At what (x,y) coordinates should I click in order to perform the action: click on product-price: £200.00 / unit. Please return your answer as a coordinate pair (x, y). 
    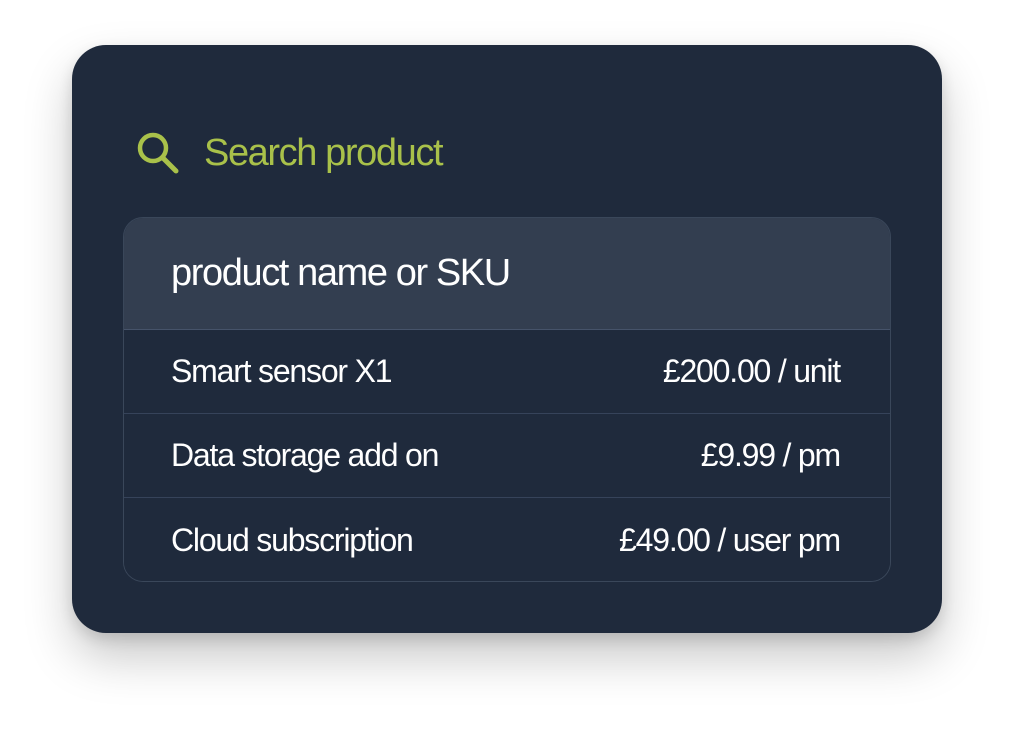
    Looking at the image, I should click on (751, 371).